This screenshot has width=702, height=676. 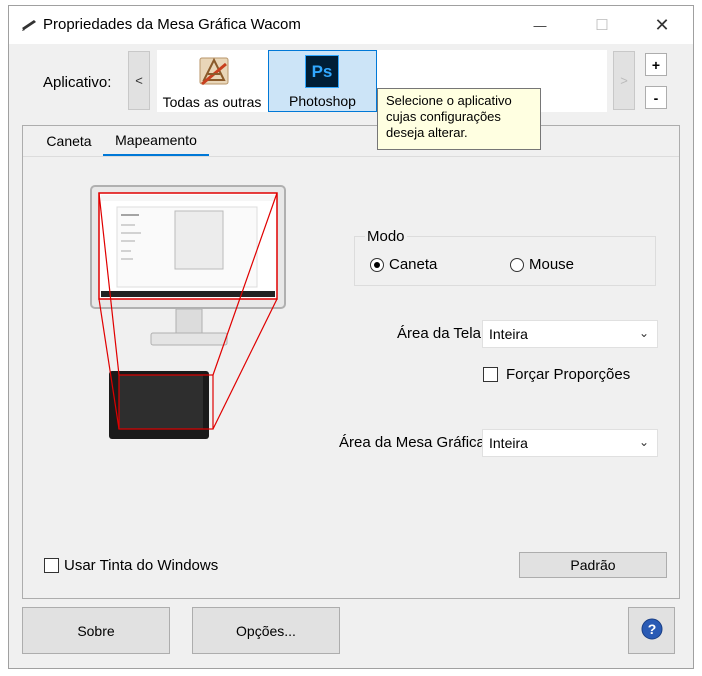 What do you see at coordinates (427, 132) in the screenshot?
I see `tooltip-line: deseja alterar.` at bounding box center [427, 132].